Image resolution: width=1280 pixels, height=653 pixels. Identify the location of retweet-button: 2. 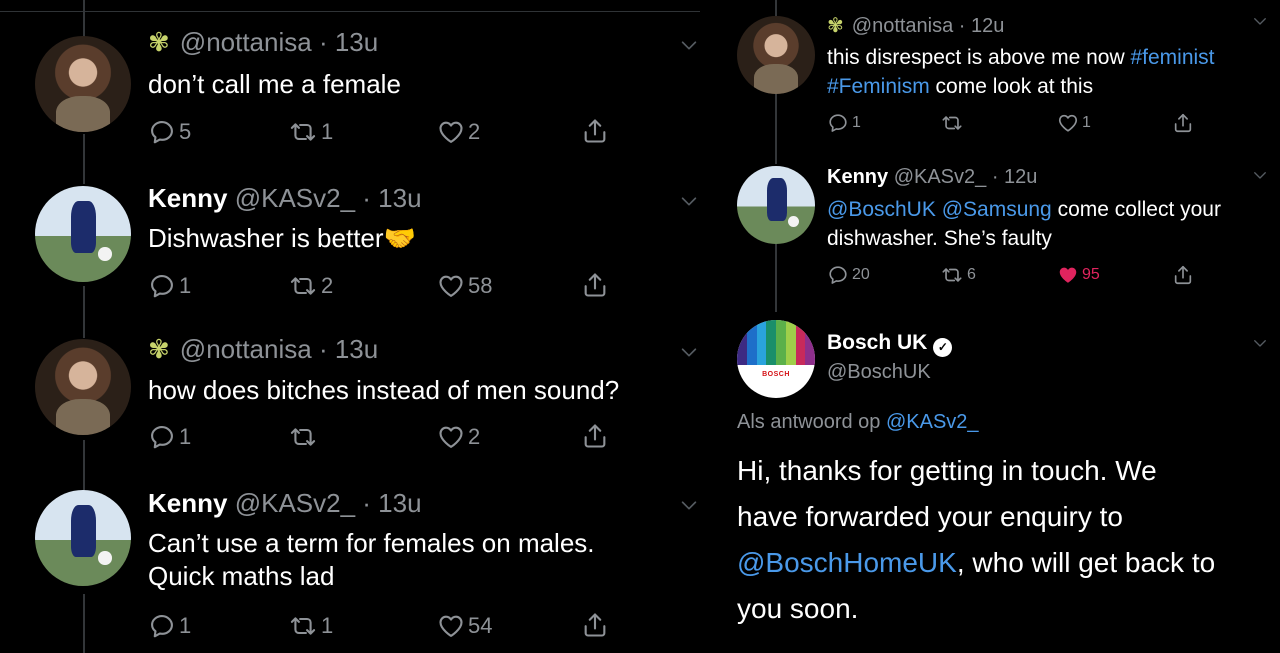
(310, 286).